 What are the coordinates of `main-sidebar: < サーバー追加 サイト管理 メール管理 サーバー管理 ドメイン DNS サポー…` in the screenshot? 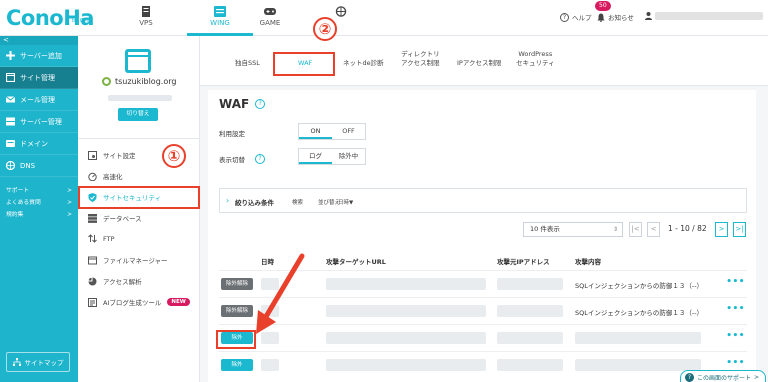 It's located at (39, 209).